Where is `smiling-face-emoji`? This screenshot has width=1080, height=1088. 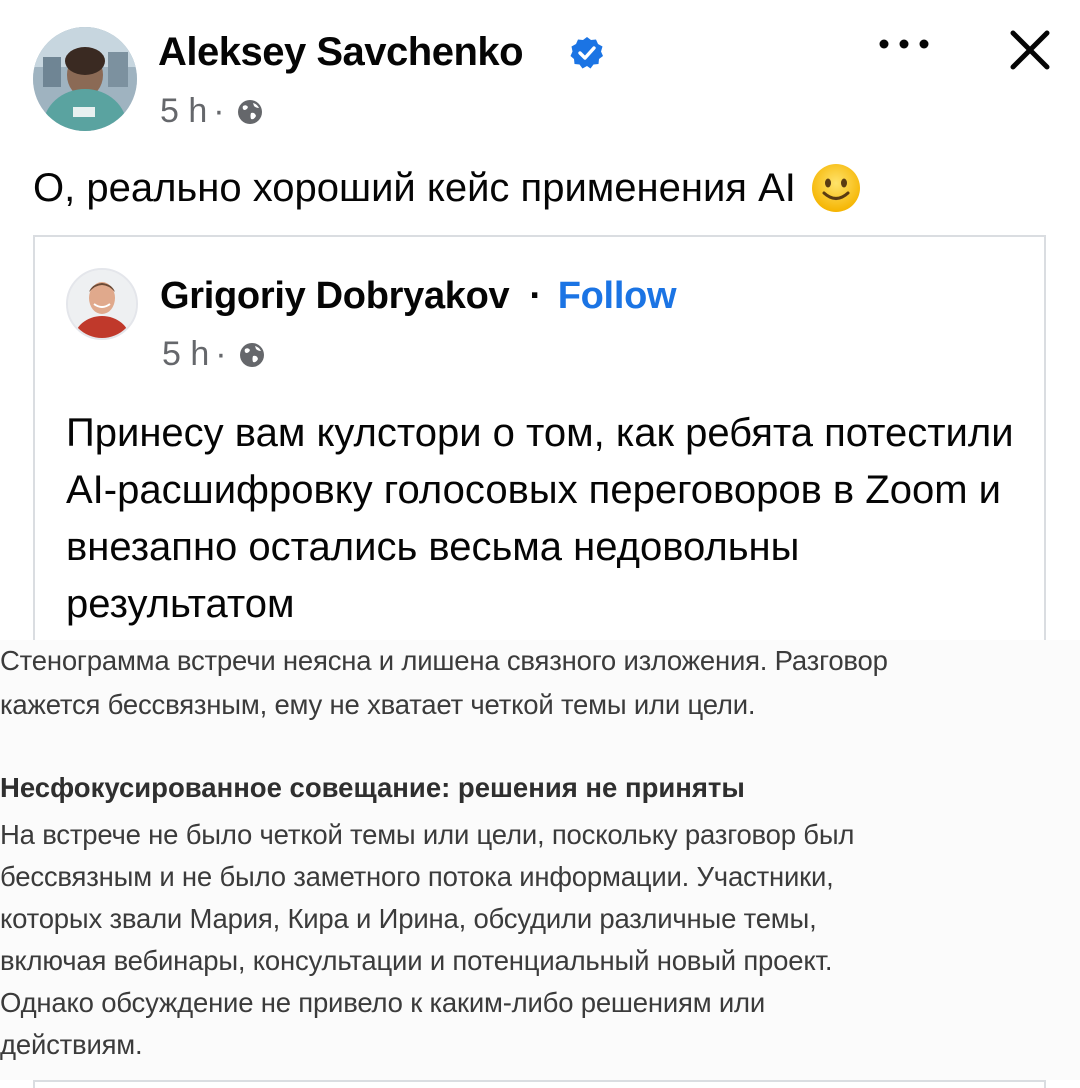 smiling-face-emoji is located at coordinates (835, 188).